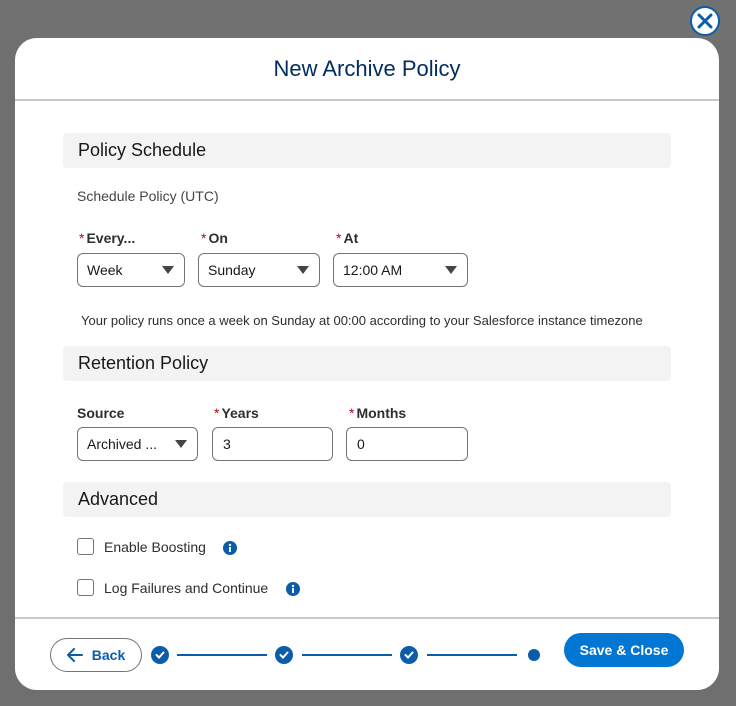 The image size is (736, 706). Describe the element at coordinates (534, 655) in the screenshot. I see `step-4-current` at that location.